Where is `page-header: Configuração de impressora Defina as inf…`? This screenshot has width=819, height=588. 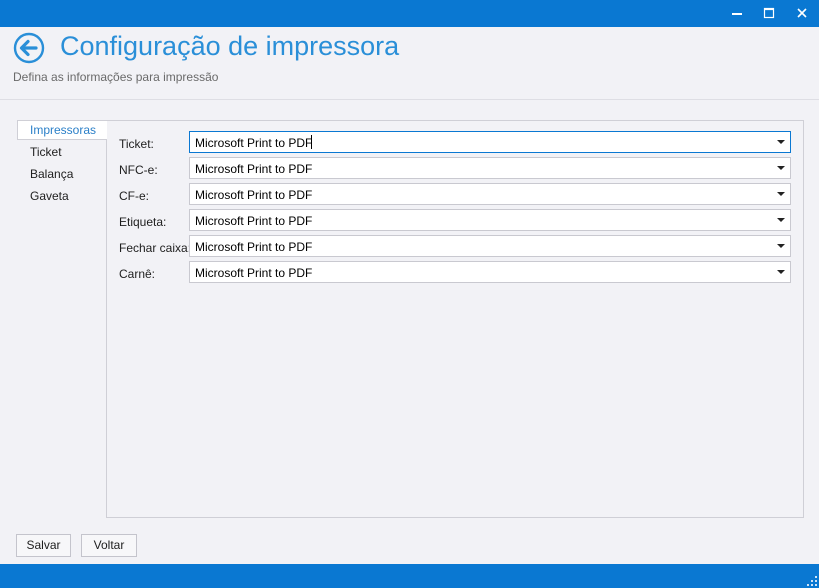 page-header: Configuração de impressora Defina as inf… is located at coordinates (409, 63).